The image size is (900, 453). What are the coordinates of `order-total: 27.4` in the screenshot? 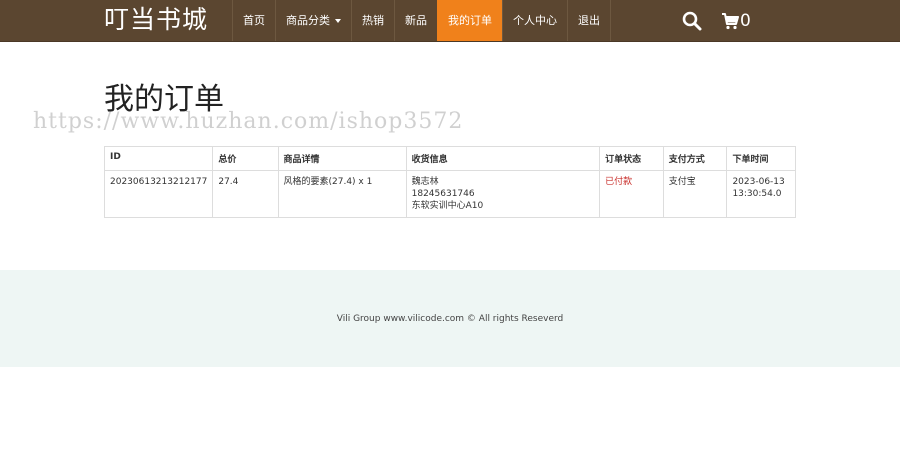 It's located at (245, 194).